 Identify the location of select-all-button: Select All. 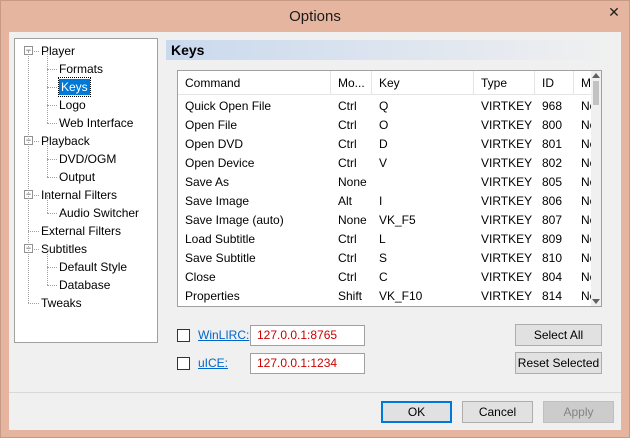
(558, 335).